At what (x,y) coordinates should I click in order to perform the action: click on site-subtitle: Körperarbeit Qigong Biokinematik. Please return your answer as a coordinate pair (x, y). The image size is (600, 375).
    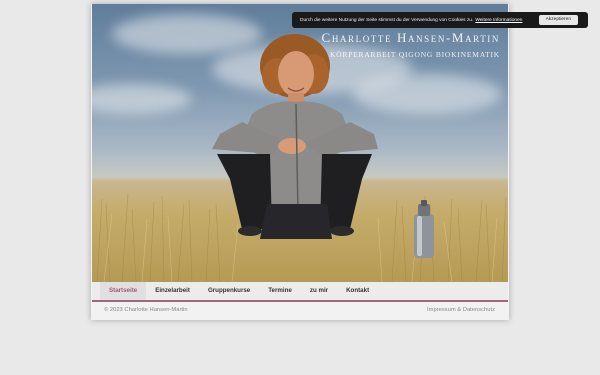
    Looking at the image, I should click on (414, 54).